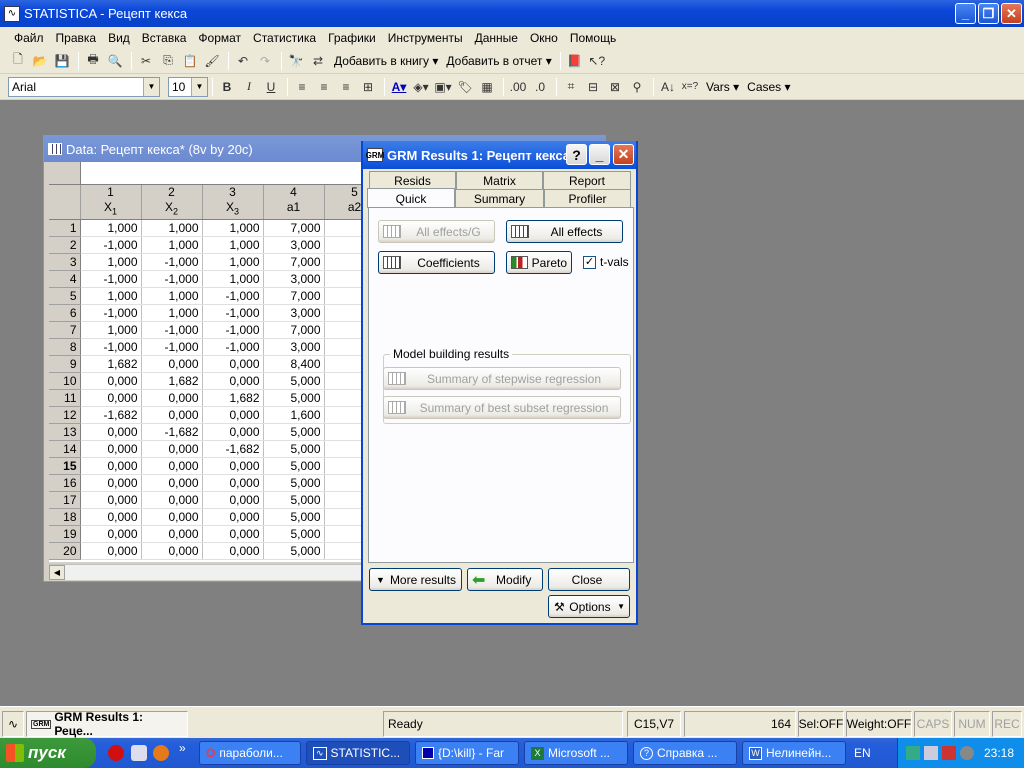  What do you see at coordinates (18, 61) in the screenshot?
I see `new-file-icon: 🗋` at bounding box center [18, 61].